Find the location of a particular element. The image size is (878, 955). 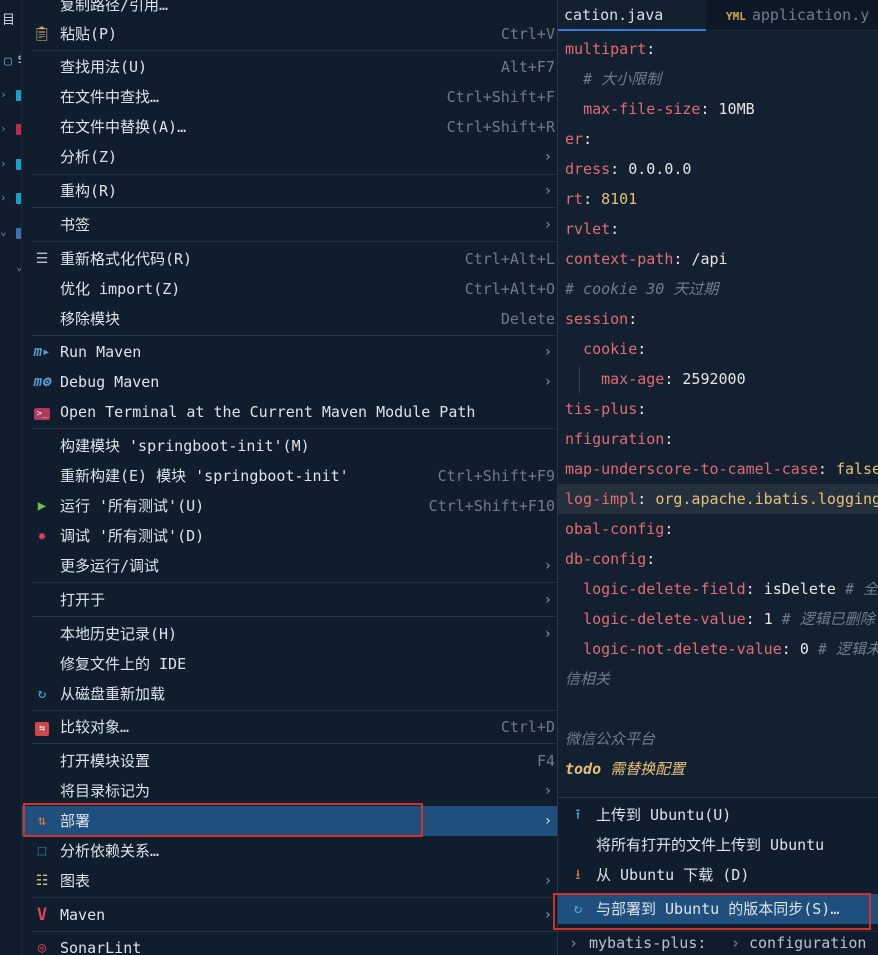

menu-item-compare-with: ⇆ 比较对象… Ctrl+D is located at coordinates (289, 727).